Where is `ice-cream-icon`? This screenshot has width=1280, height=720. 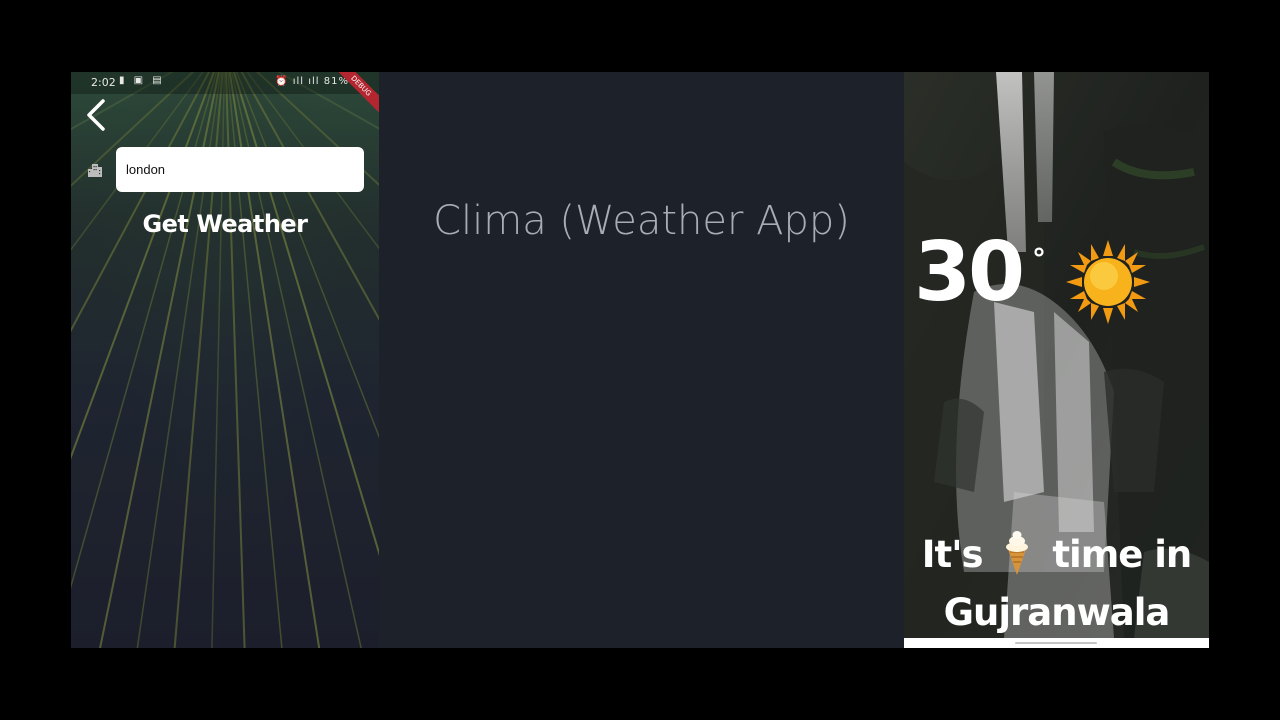
ice-cream-icon is located at coordinates (1017, 553).